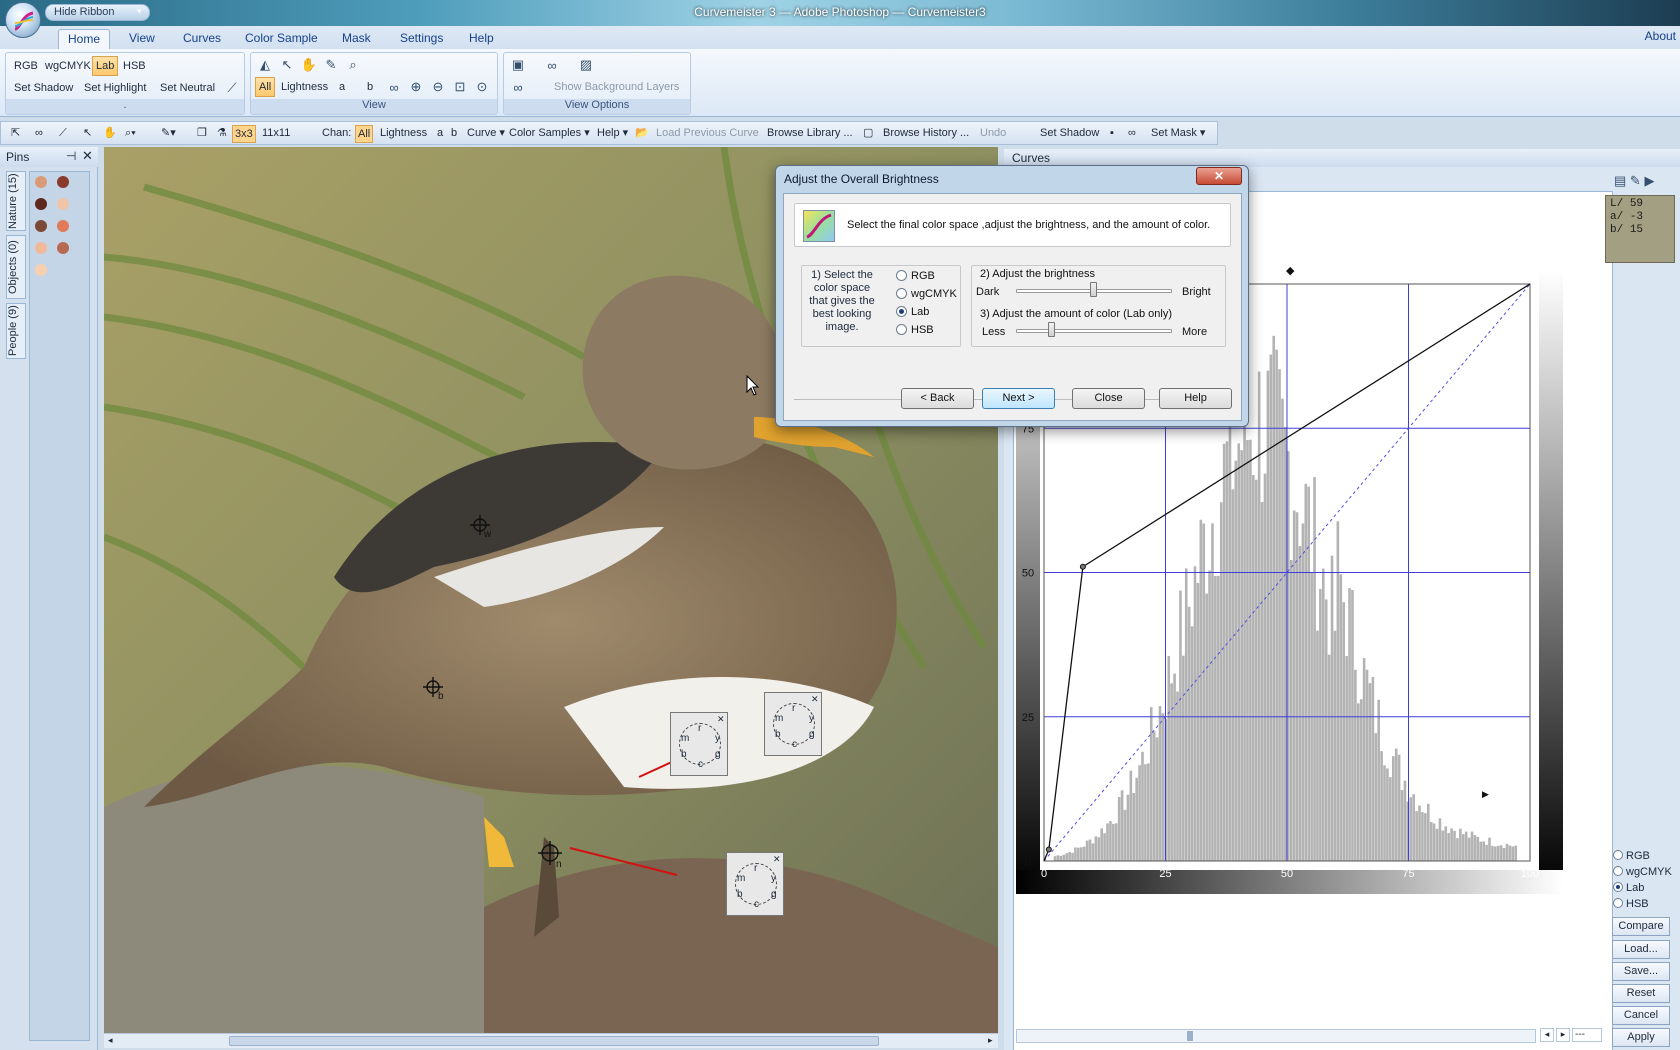 The image size is (1680, 1050). Describe the element at coordinates (1094, 332) in the screenshot. I see `color-amount-slider` at that location.